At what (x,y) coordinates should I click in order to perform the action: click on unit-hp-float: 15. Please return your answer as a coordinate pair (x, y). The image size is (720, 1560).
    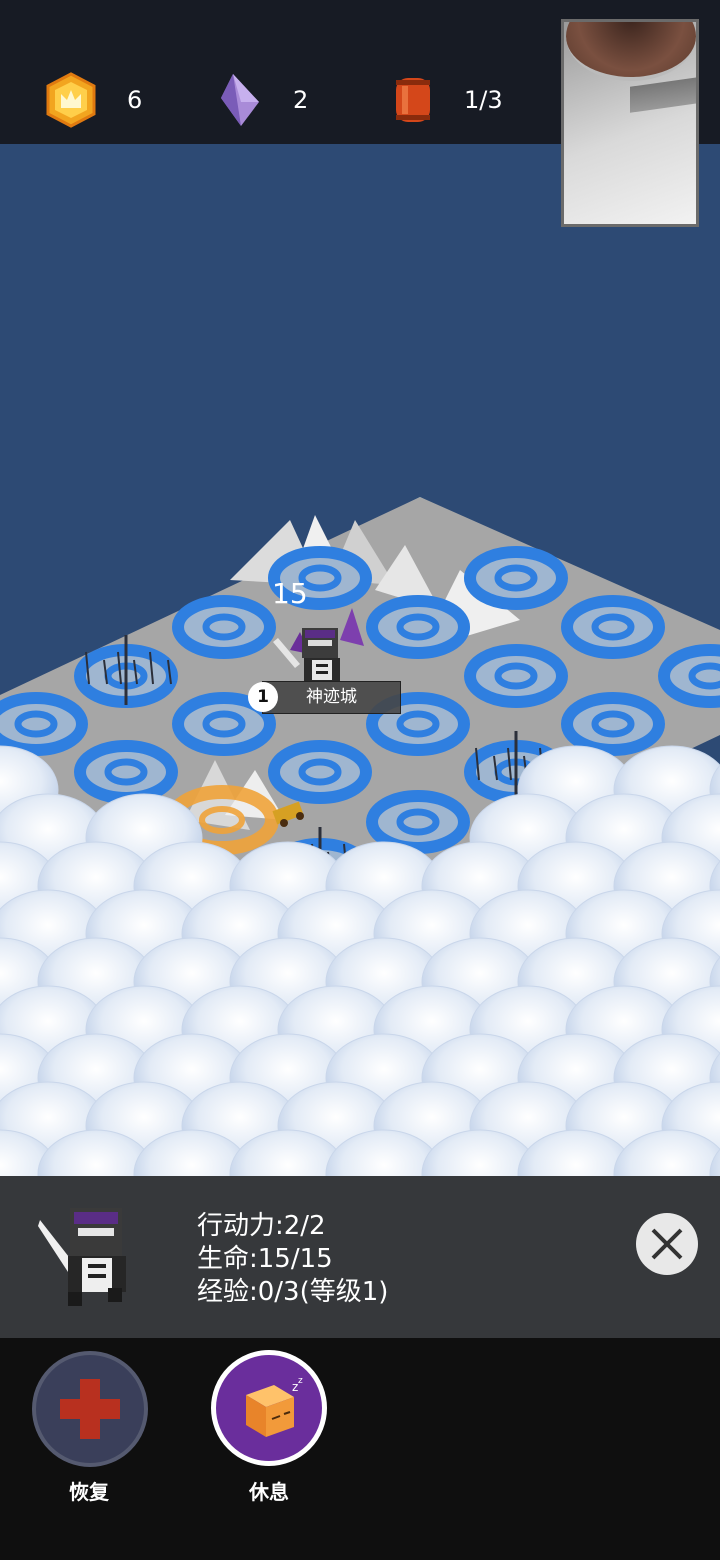
    Looking at the image, I should click on (290, 593).